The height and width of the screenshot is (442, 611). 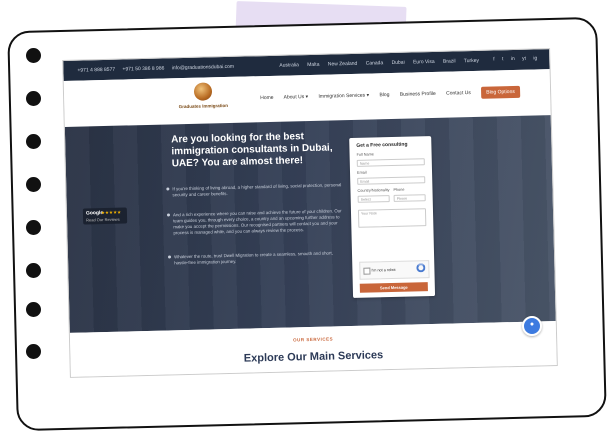 What do you see at coordinates (313, 357) in the screenshot?
I see `section-title: Explore Our Main Services` at bounding box center [313, 357].